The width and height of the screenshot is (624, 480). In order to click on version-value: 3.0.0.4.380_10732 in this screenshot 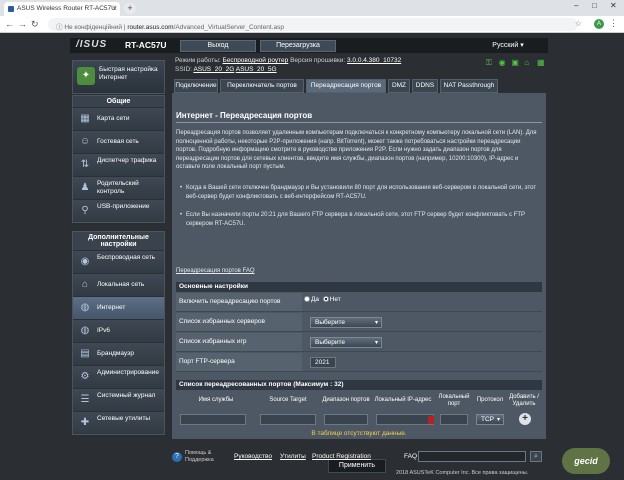, I will do `click(374, 60)`.